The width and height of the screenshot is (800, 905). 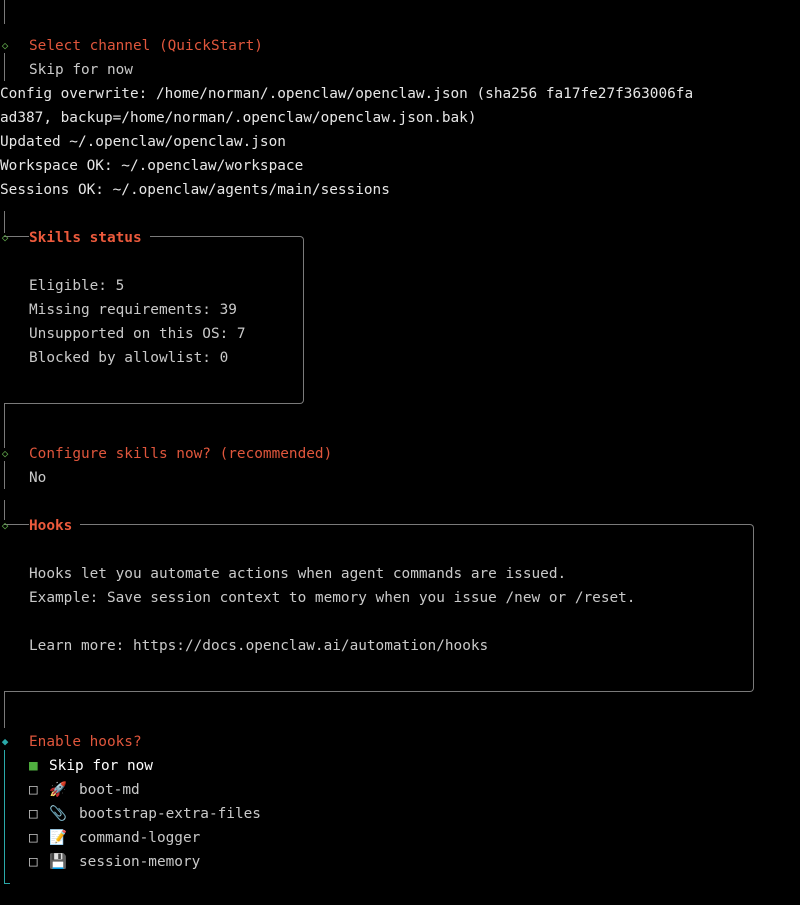 What do you see at coordinates (4, 12) in the screenshot?
I see `rail-top` at bounding box center [4, 12].